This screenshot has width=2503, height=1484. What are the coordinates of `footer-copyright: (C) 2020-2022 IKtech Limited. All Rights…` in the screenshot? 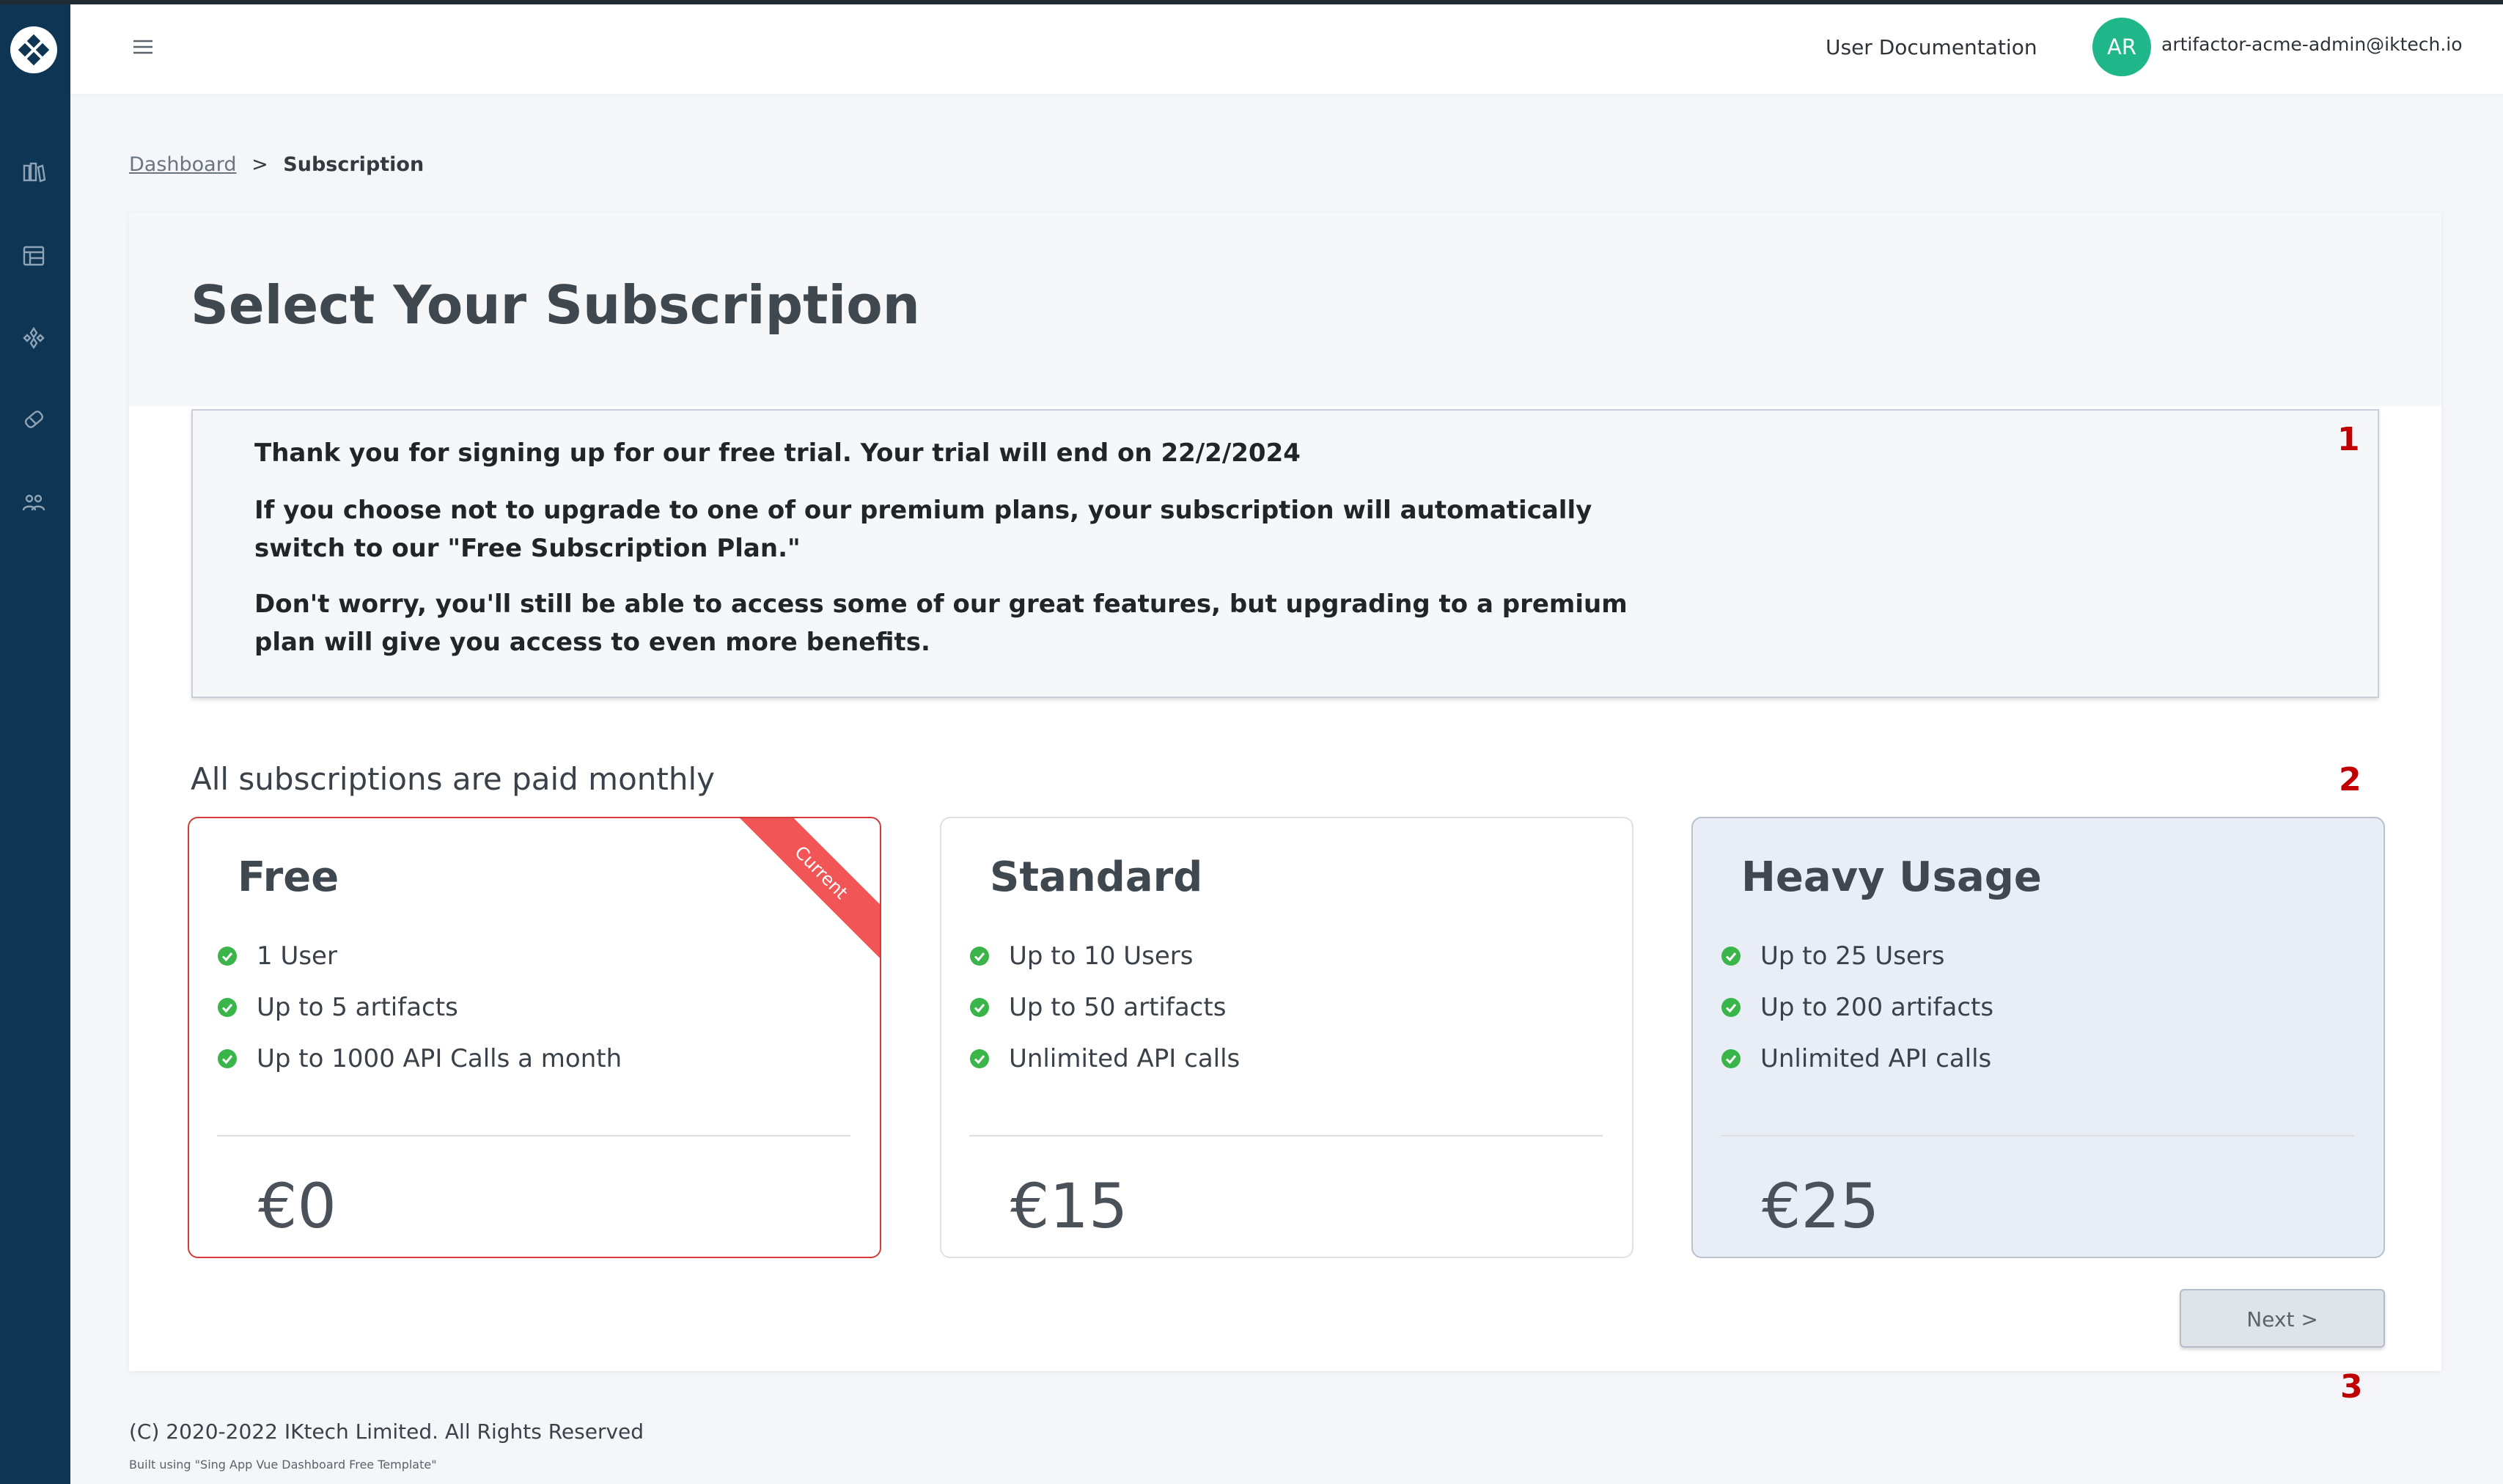 It's located at (386, 1431).